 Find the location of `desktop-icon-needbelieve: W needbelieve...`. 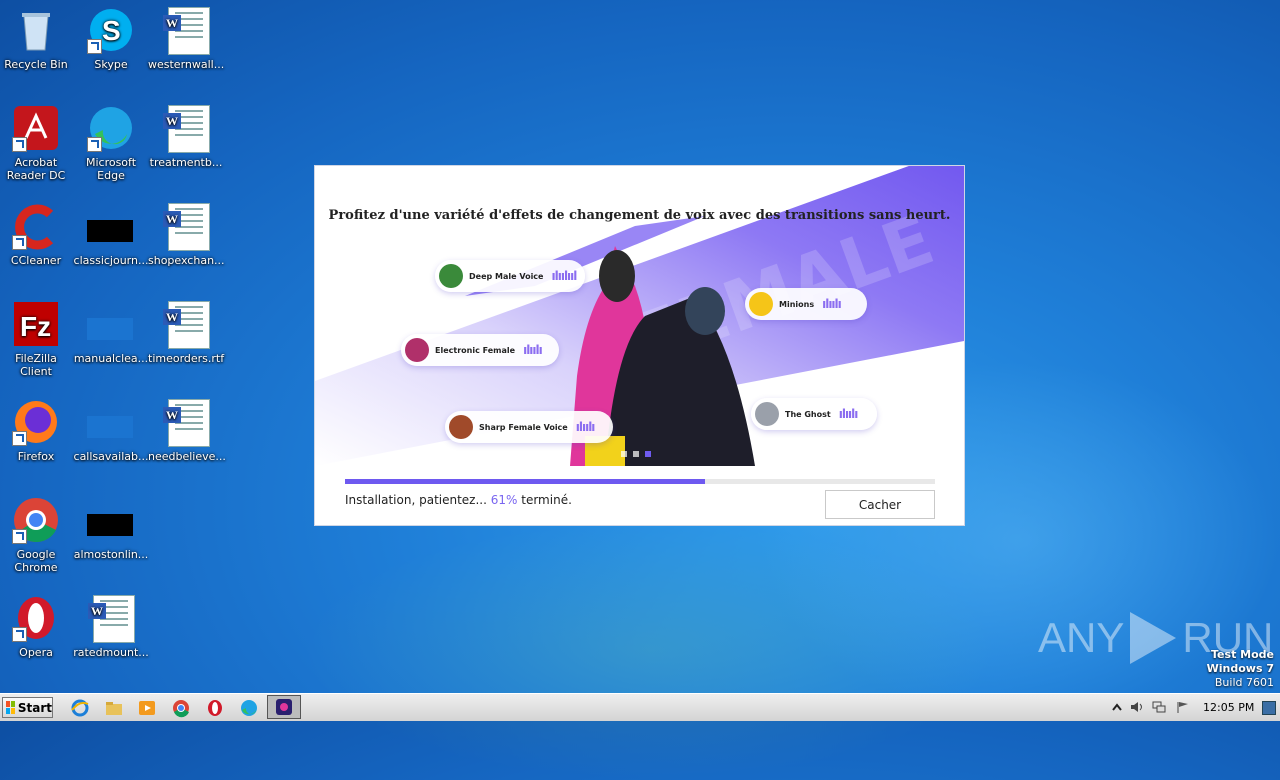

desktop-icon-needbelieve: W needbelieve... is located at coordinates (187, 430).